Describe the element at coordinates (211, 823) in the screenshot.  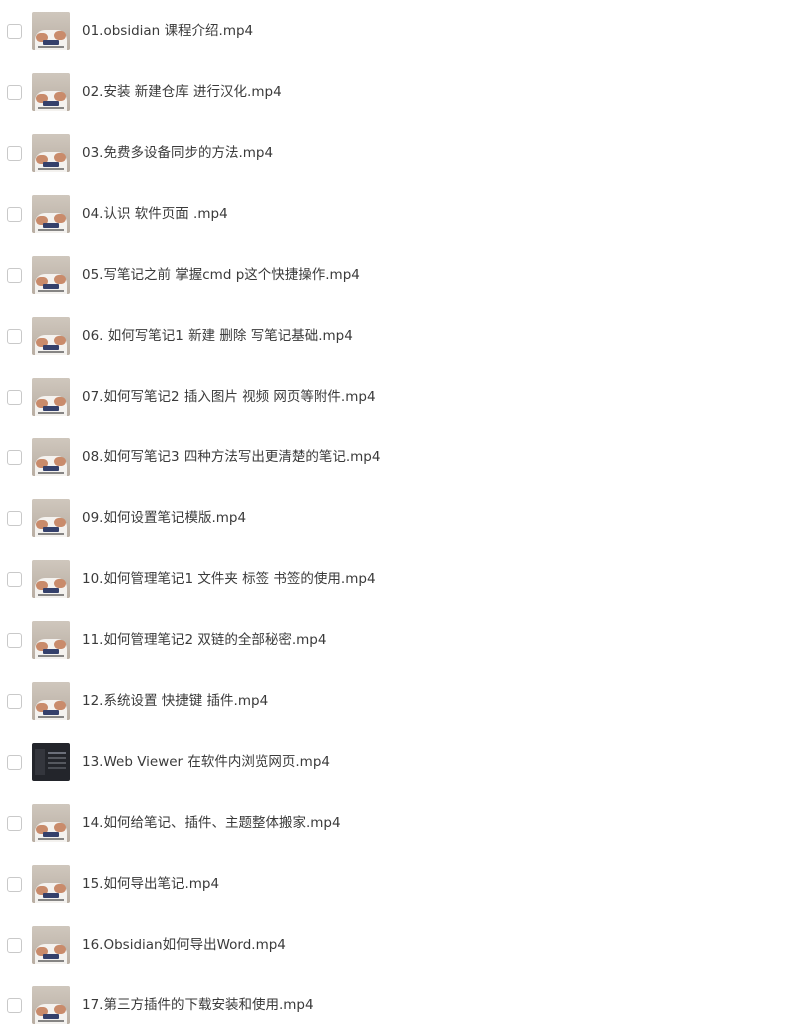
I see `file-name-label: 14.如何给笔记、插件、主题整体搬家.mp4` at that location.